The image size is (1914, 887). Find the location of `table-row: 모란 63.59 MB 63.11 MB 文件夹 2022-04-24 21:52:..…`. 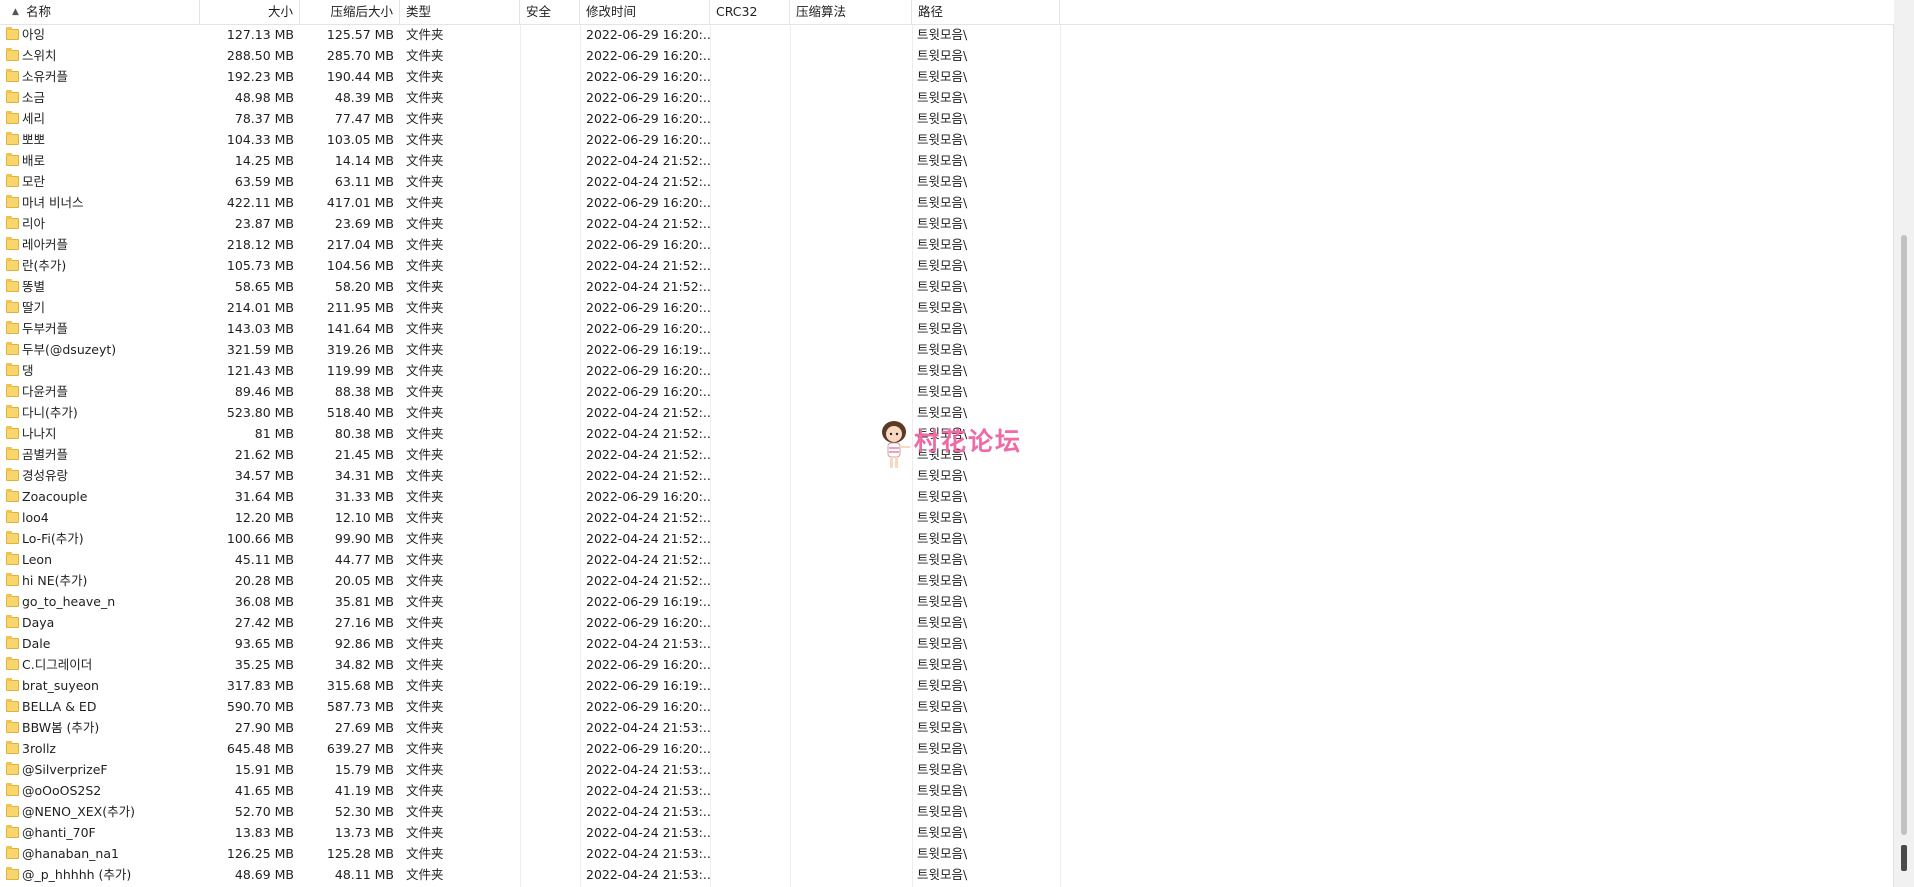

table-row: 모란 63.59 MB 63.11 MB 文件夹 2022-04-24 21:52:..… is located at coordinates (947, 181).